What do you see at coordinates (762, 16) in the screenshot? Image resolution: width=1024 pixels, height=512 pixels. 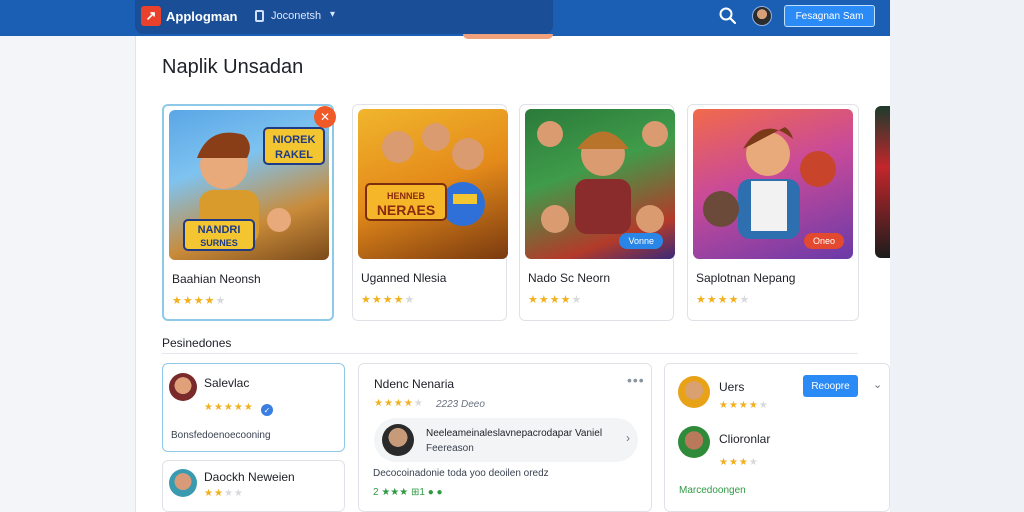 I see `user-avatar` at bounding box center [762, 16].